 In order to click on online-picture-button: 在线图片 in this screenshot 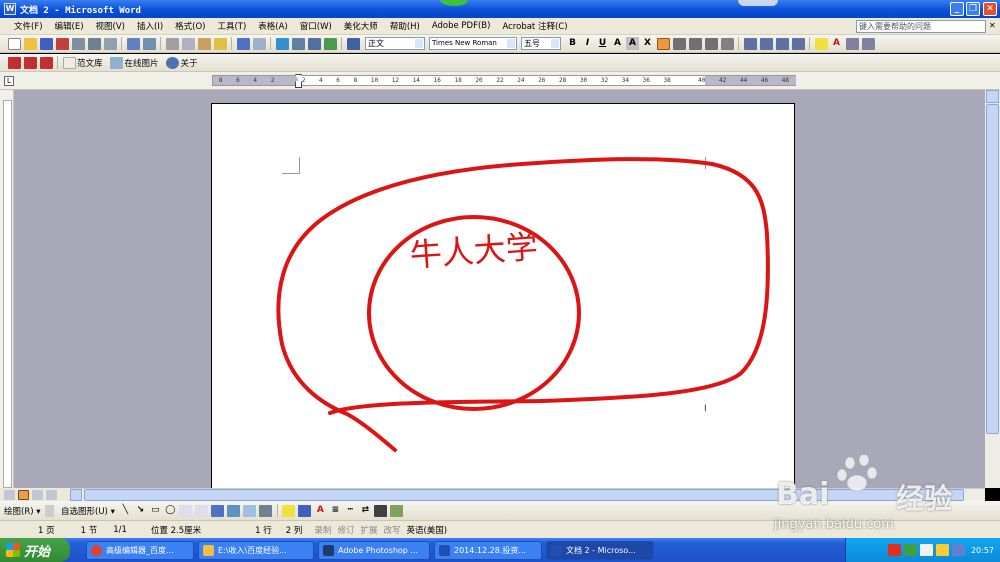, I will do `click(142, 63)`.